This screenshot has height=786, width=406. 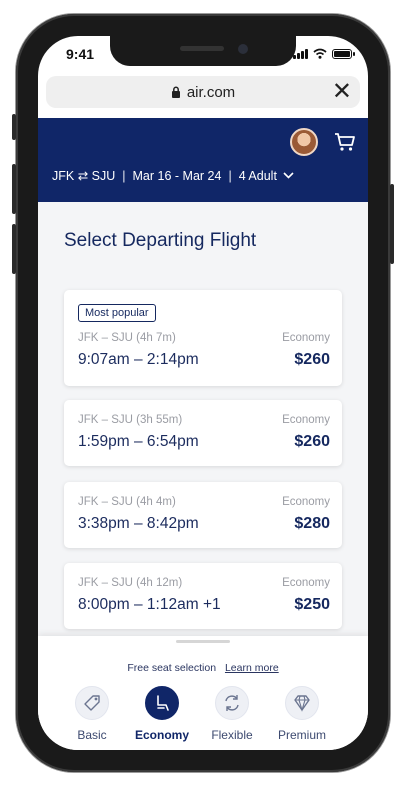 I want to click on trip-summary: JFK ⇄ SJU | Mar 16 - Mar 24 | 4 Adult, so click(x=173, y=175).